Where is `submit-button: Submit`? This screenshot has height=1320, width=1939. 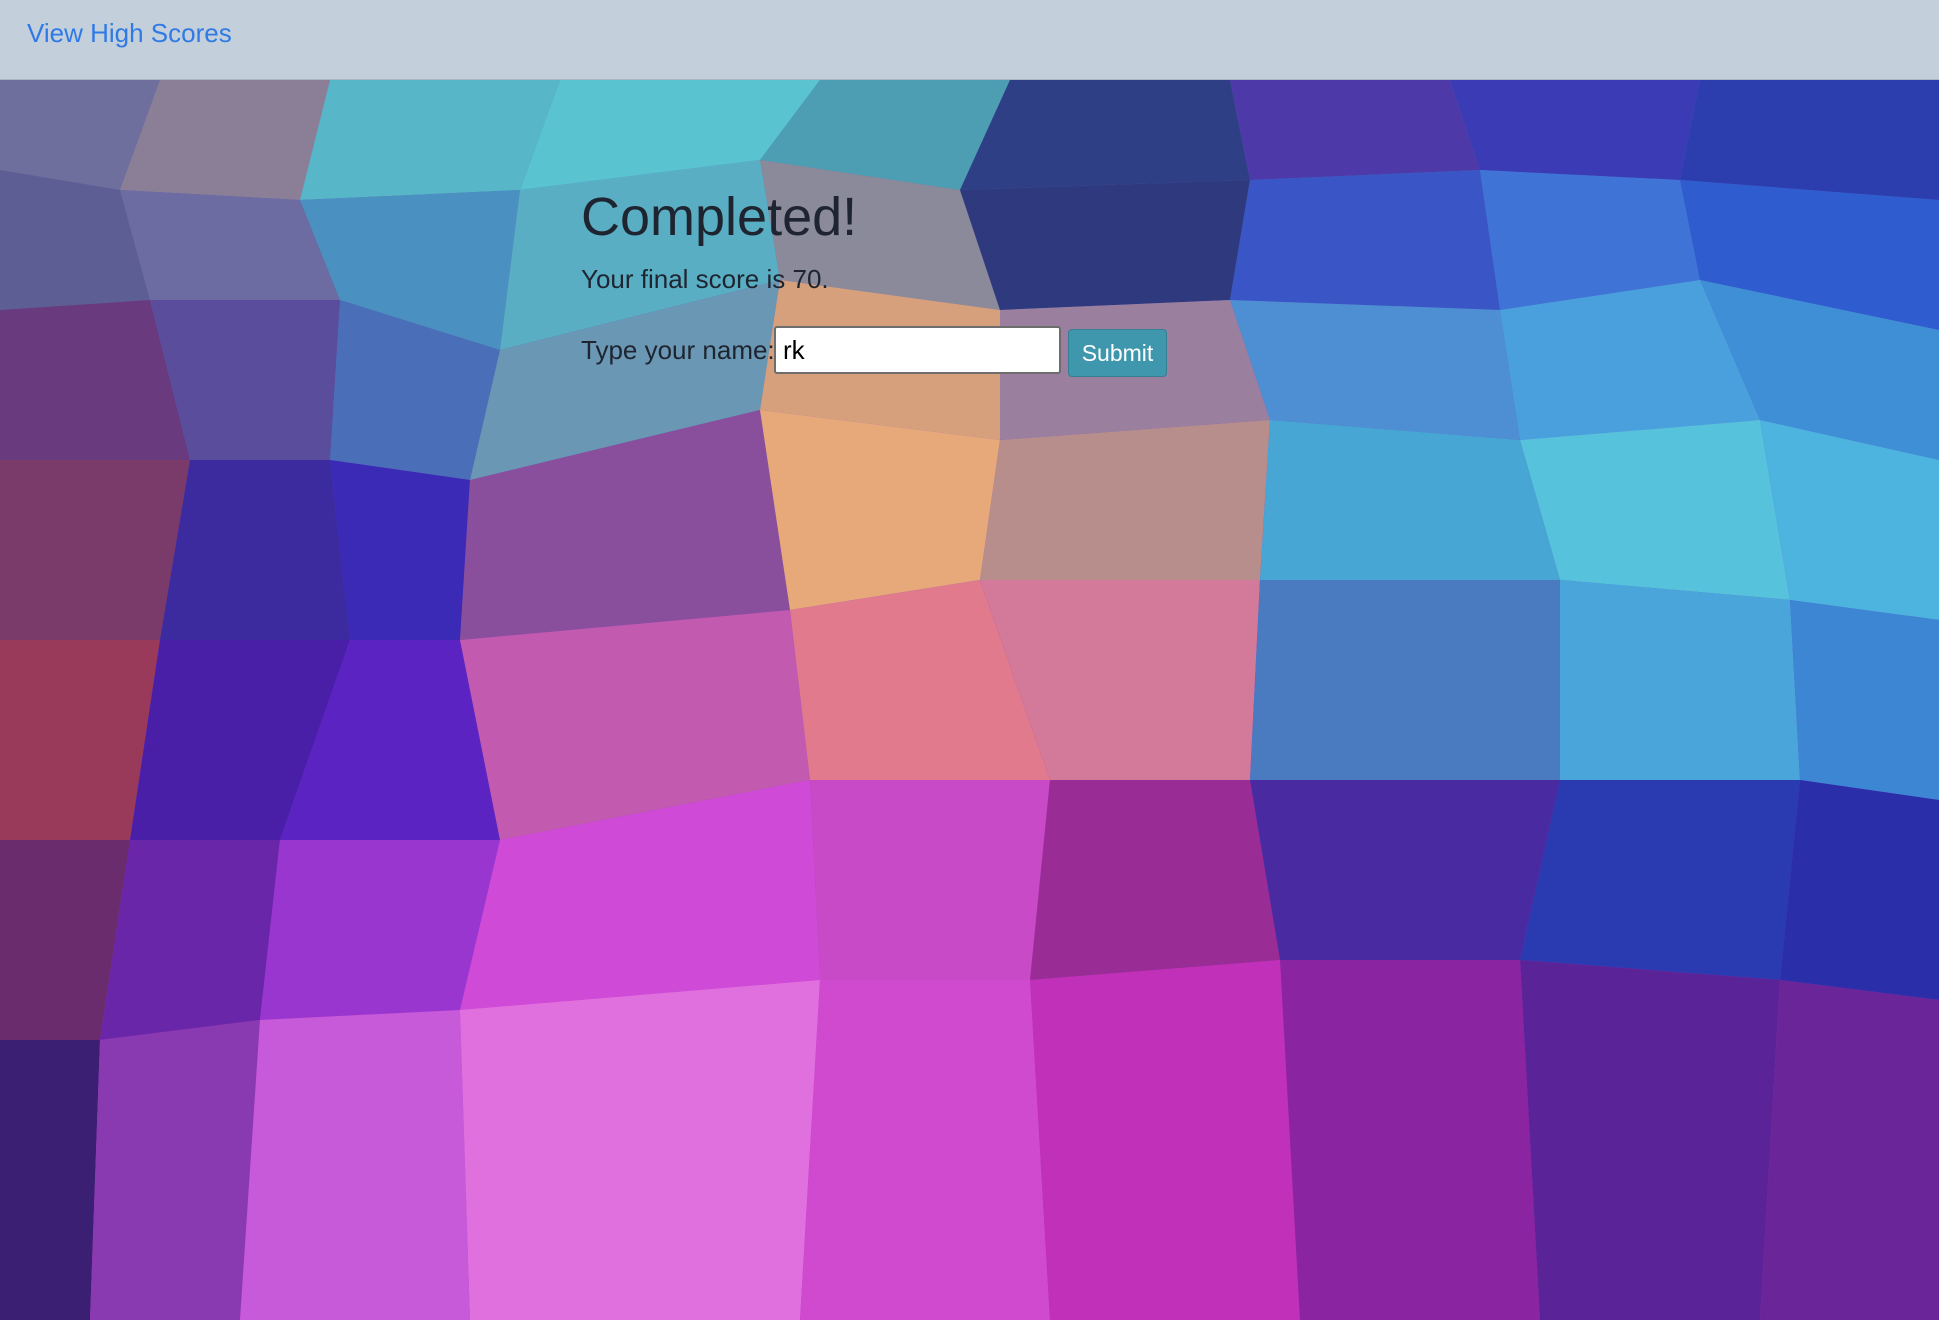 submit-button: Submit is located at coordinates (1117, 353).